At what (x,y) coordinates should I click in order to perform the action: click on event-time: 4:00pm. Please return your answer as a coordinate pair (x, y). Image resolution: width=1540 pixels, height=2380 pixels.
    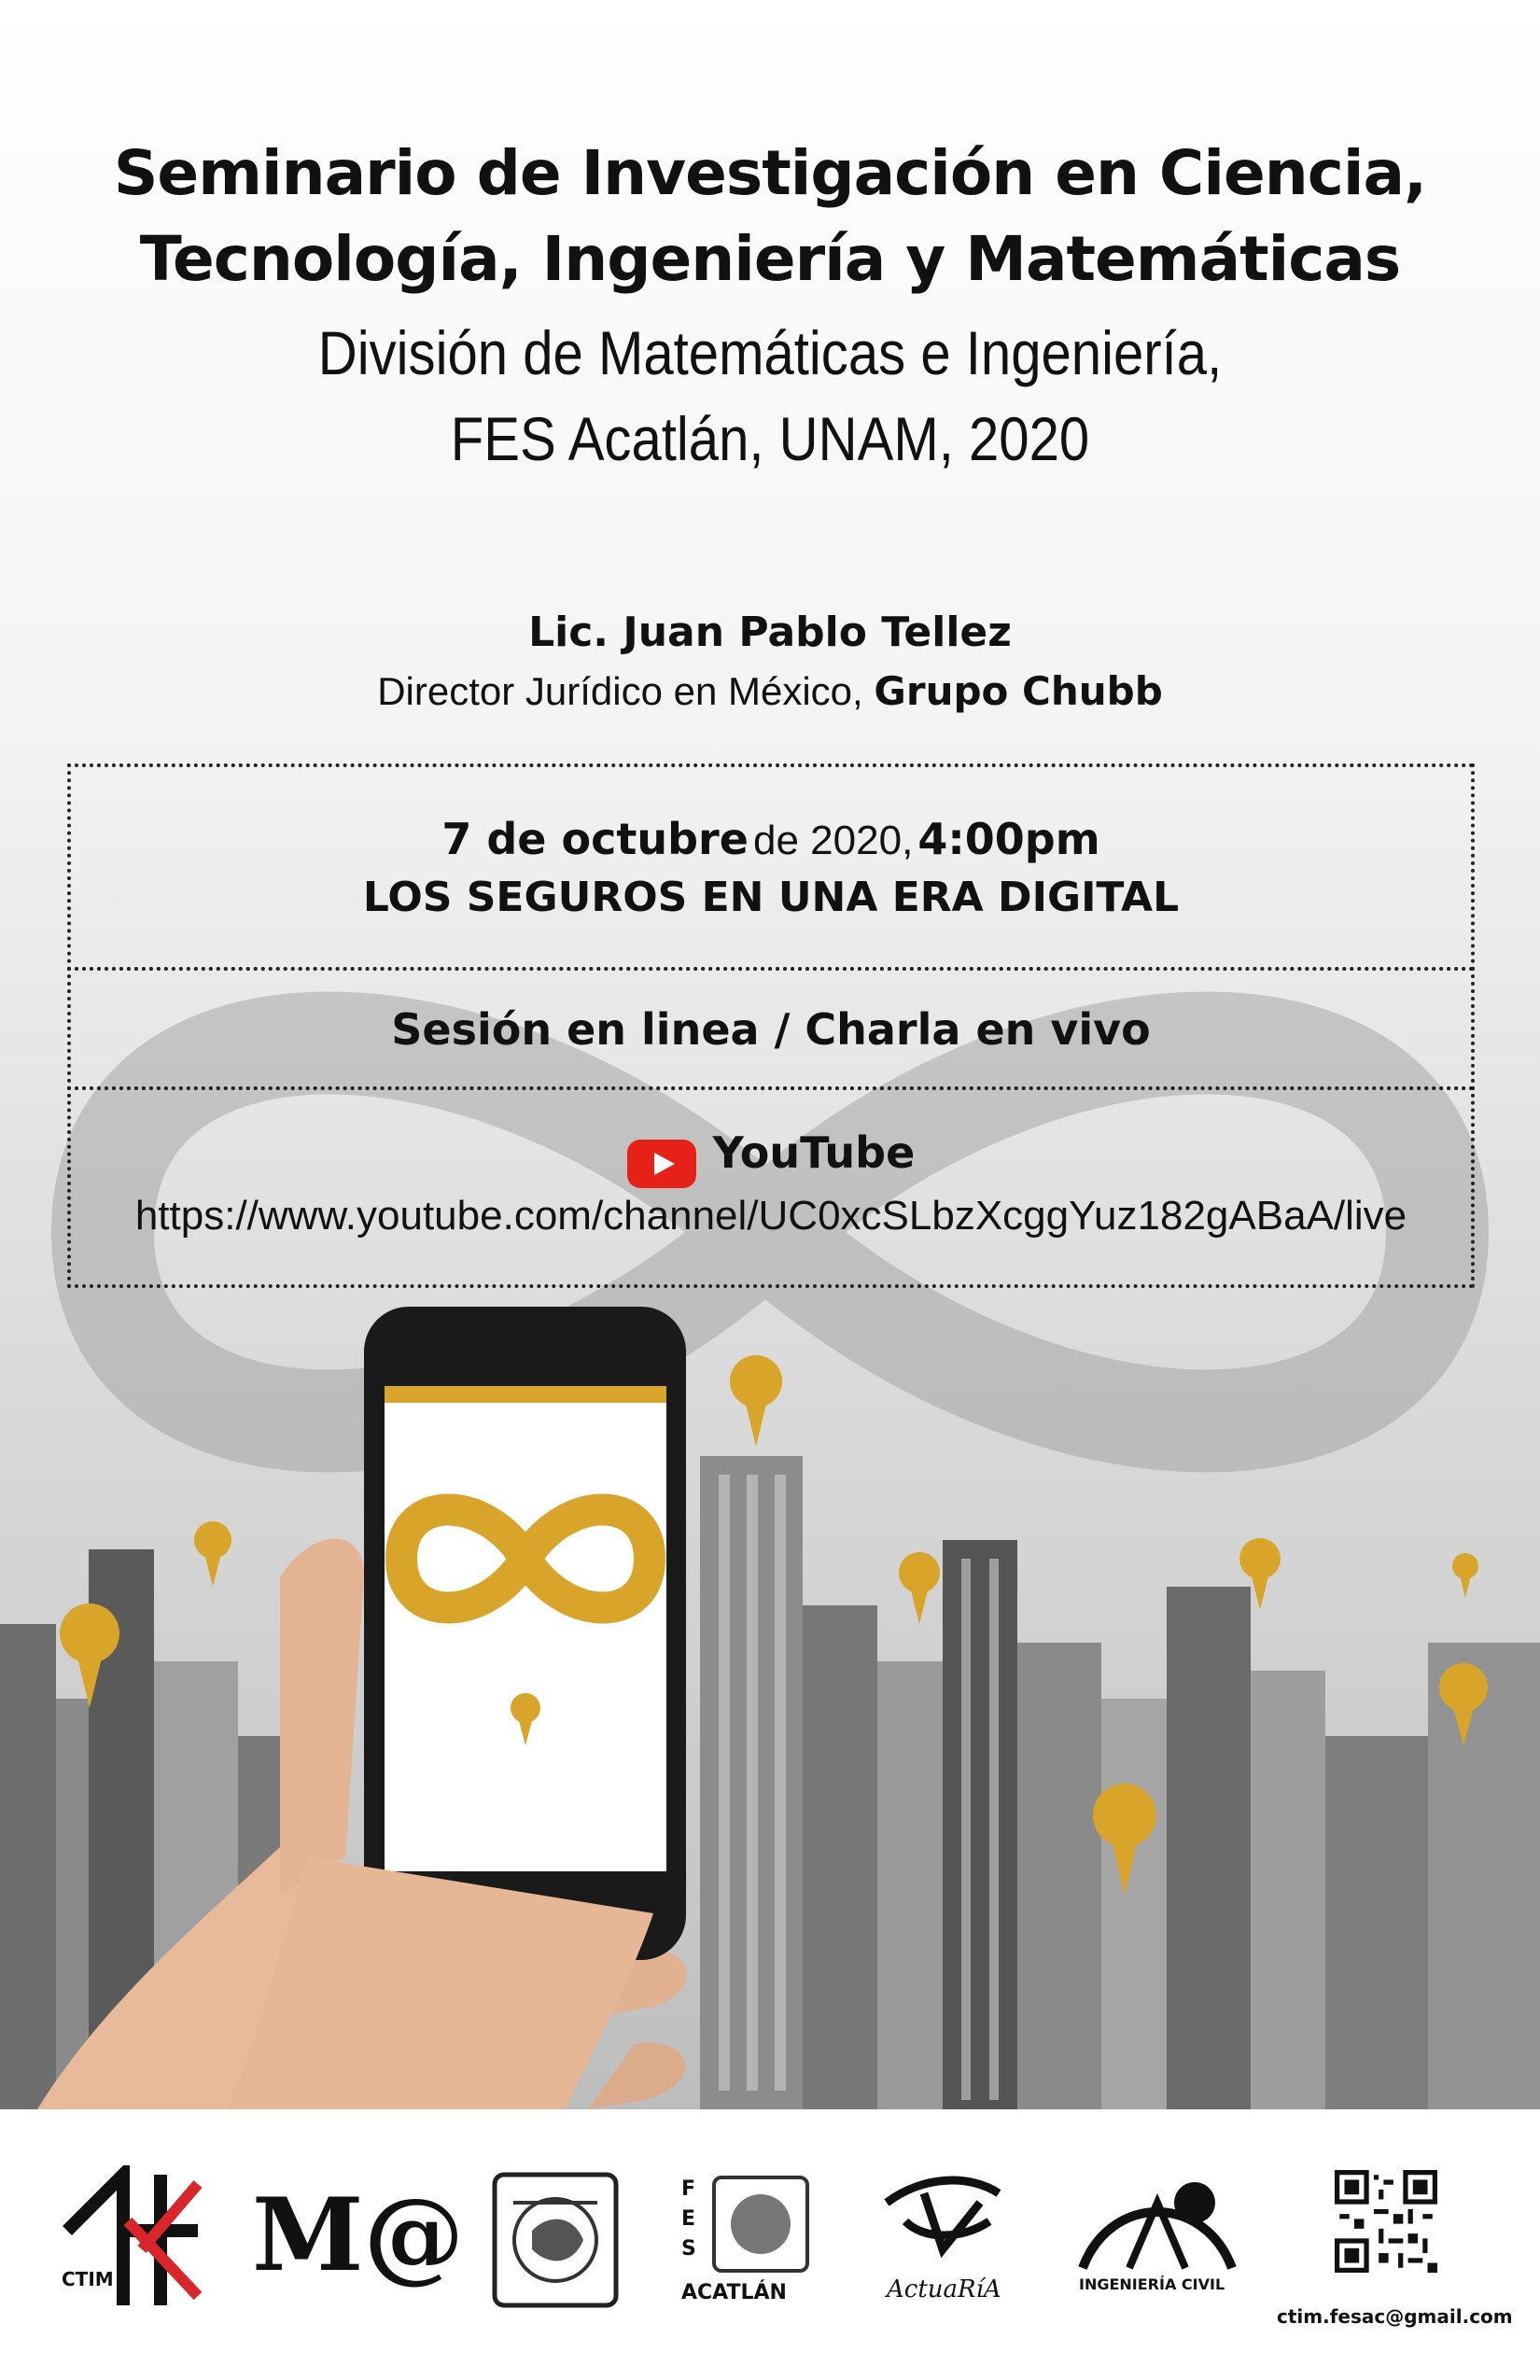
    Looking at the image, I should click on (1008, 839).